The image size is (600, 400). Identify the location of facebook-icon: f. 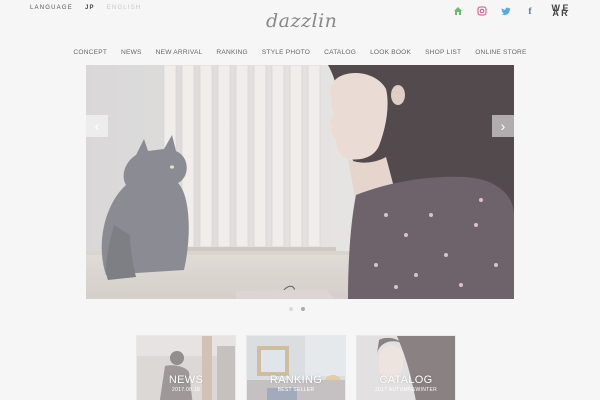
(530, 11).